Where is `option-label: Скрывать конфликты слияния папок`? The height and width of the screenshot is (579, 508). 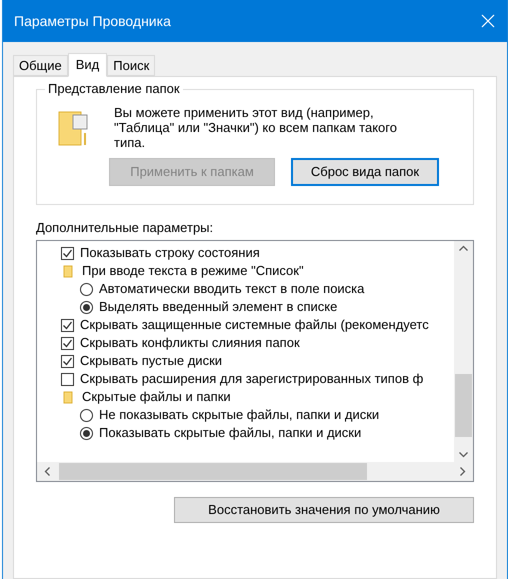
option-label: Скрывать конфликты слияния папок is located at coordinates (190, 343).